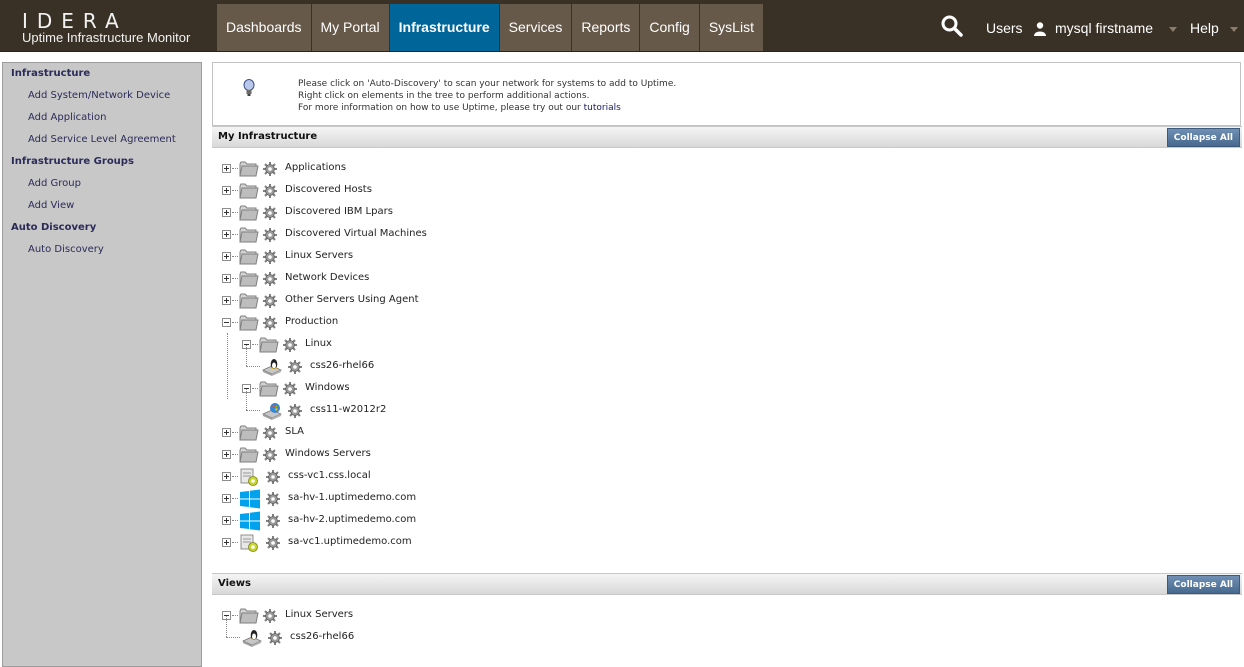  Describe the element at coordinates (512, 279) in the screenshot. I see `tree-node: Network Devices` at that location.